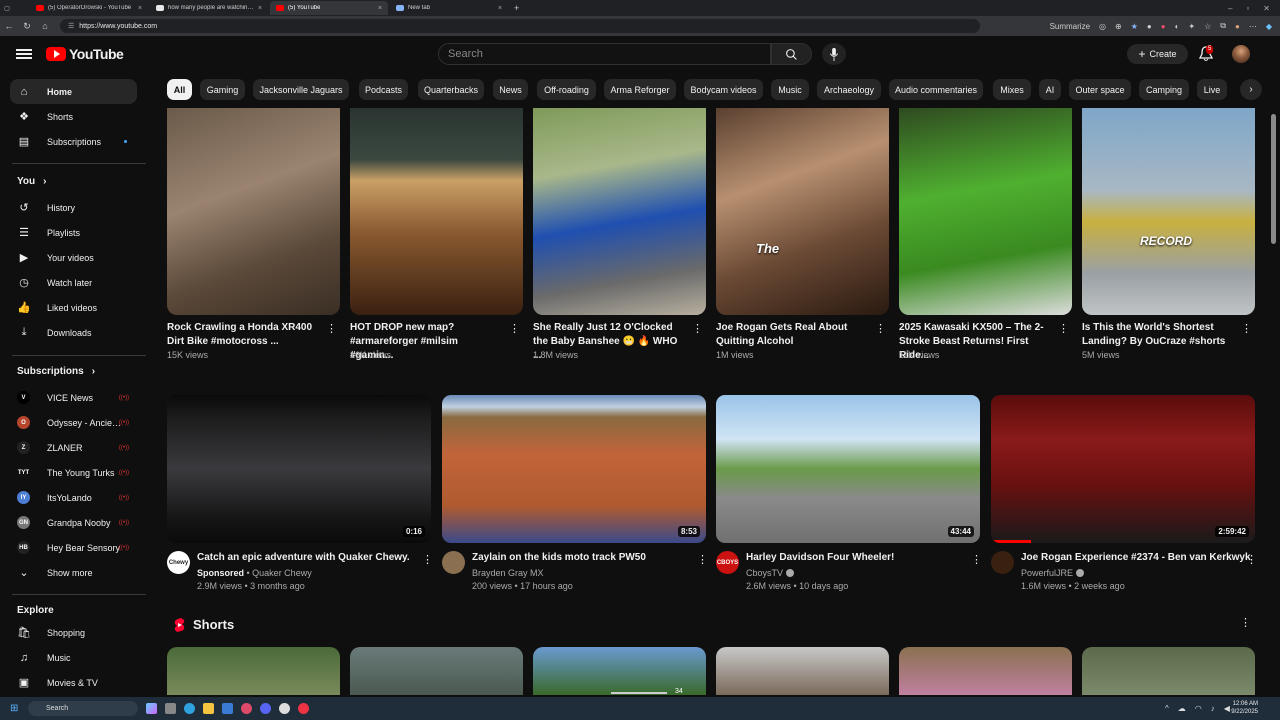 The height and width of the screenshot is (720, 1280). I want to click on chip-news: News, so click(510, 89).